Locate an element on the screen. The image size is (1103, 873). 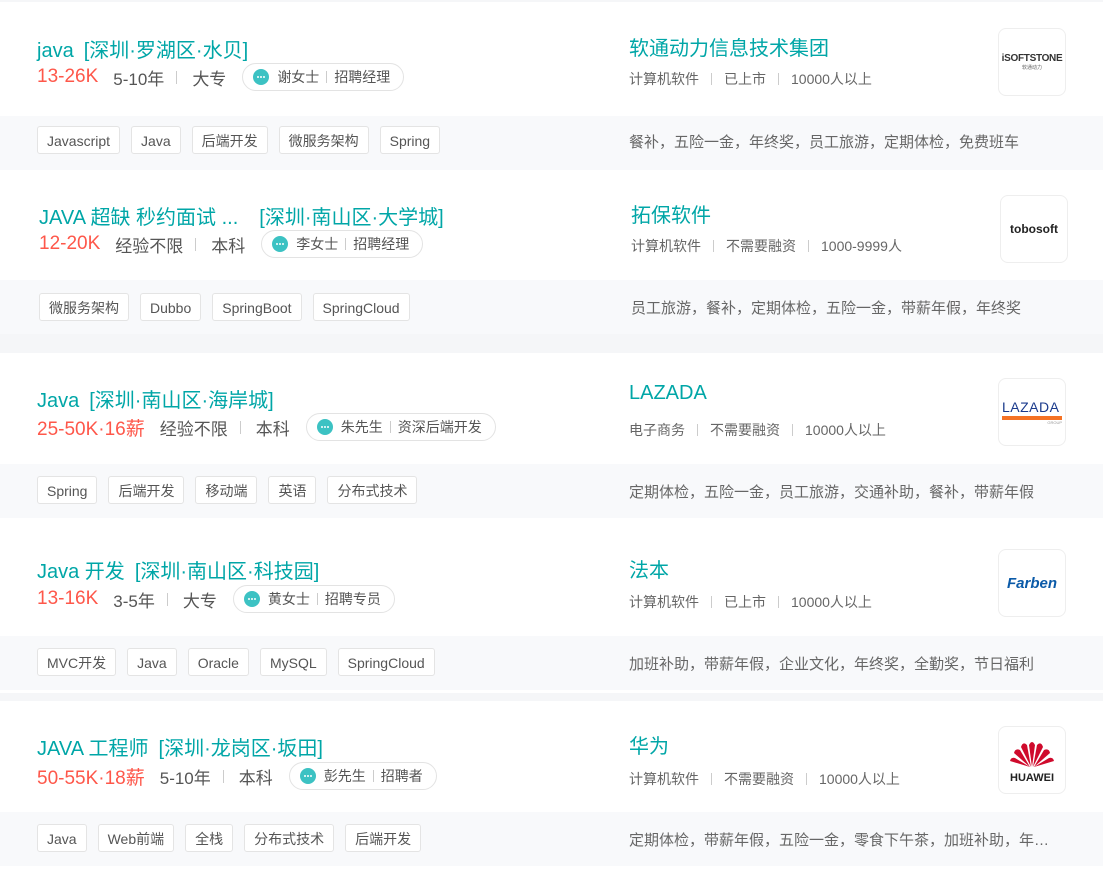
job-title: java is located at coordinates (55, 51).